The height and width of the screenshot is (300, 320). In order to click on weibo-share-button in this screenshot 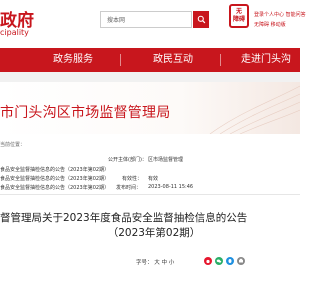, I will do `click(208, 261)`.